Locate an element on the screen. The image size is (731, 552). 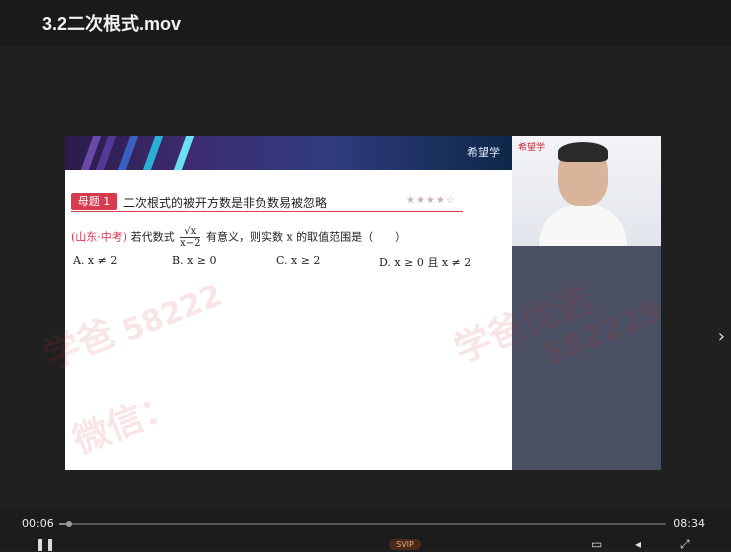
fraction-denominator: x−2 is located at coordinates (190, 243).